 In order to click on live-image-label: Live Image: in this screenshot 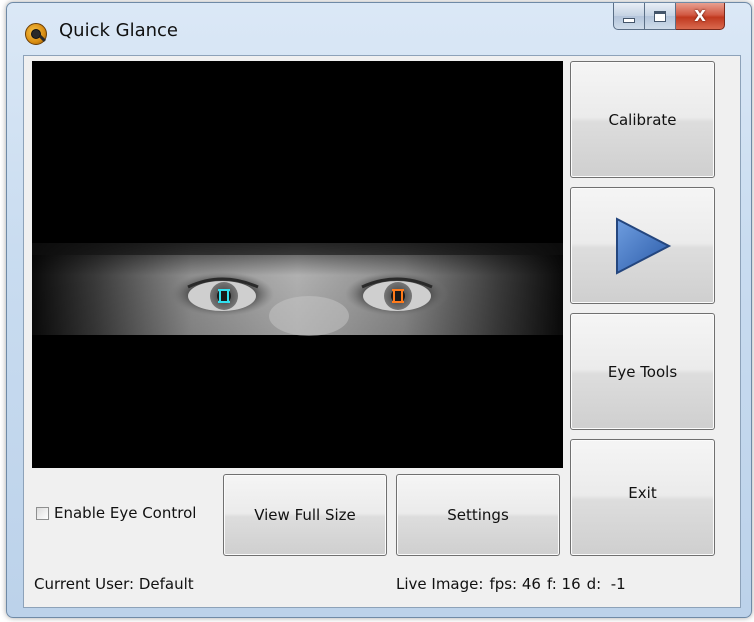, I will do `click(440, 584)`.